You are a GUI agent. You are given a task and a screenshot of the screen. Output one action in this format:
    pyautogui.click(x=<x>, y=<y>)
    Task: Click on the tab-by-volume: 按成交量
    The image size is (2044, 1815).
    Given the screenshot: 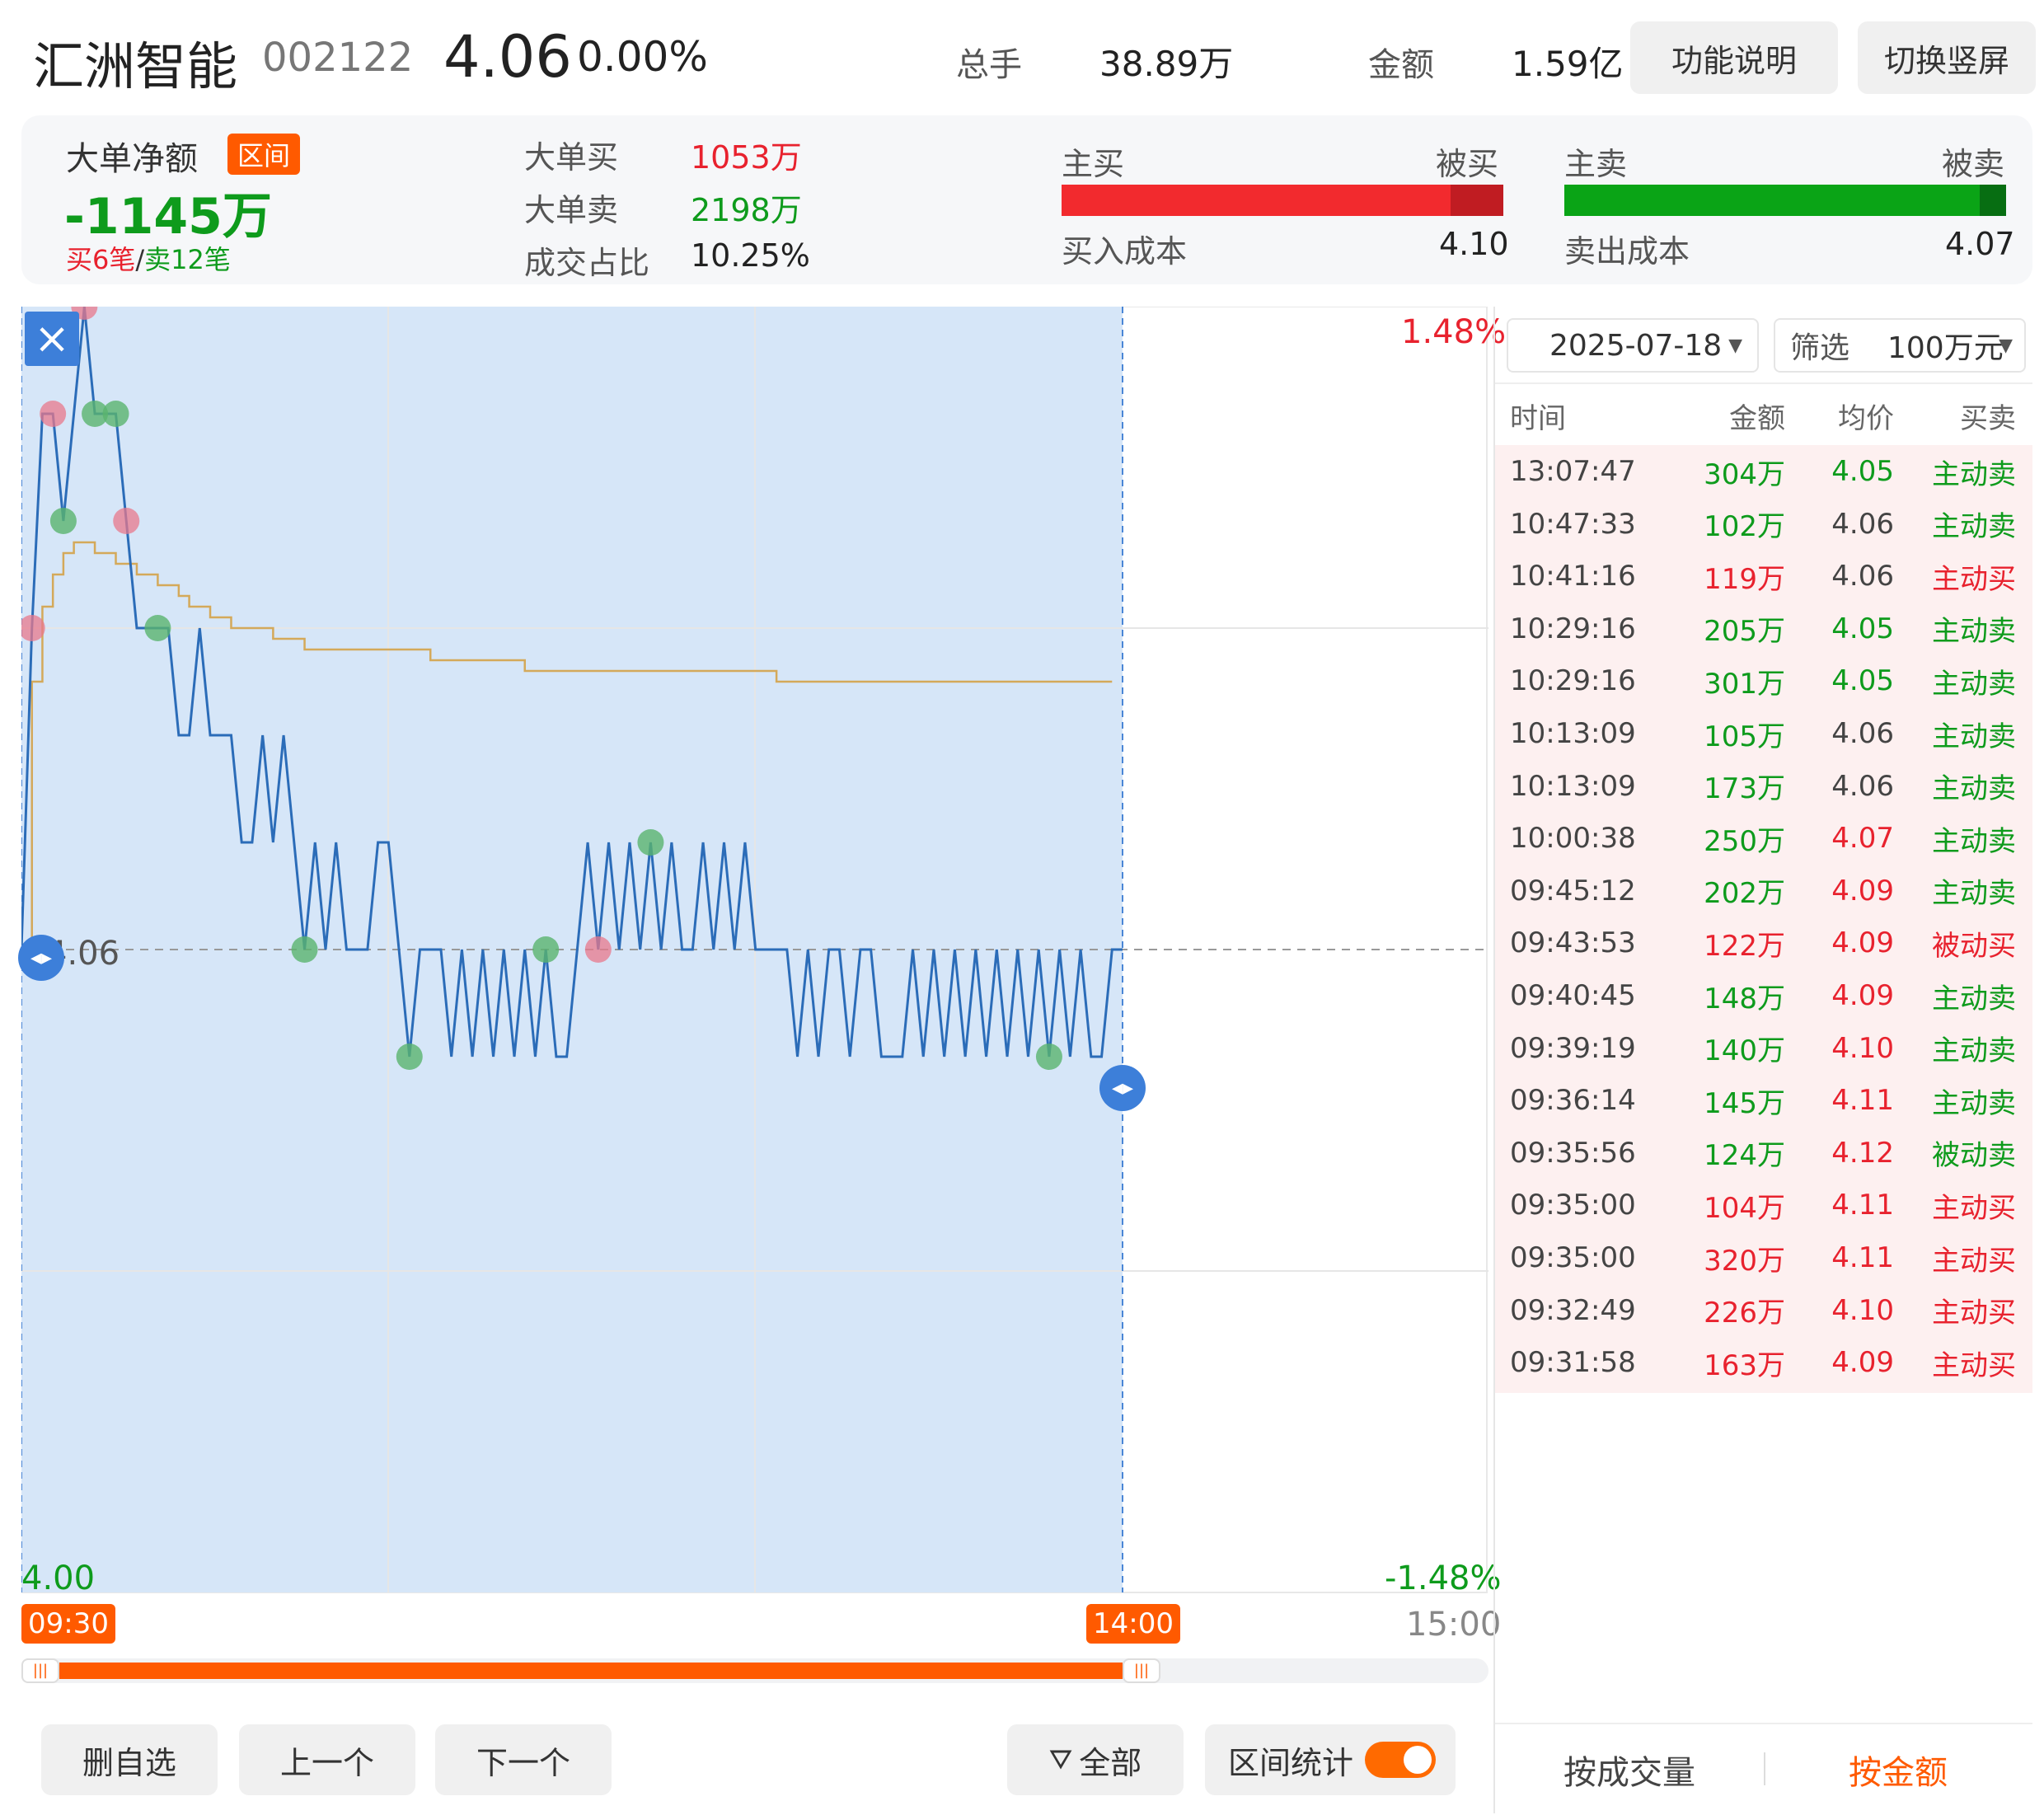 What is the action you would take?
    pyautogui.click(x=1629, y=1769)
    